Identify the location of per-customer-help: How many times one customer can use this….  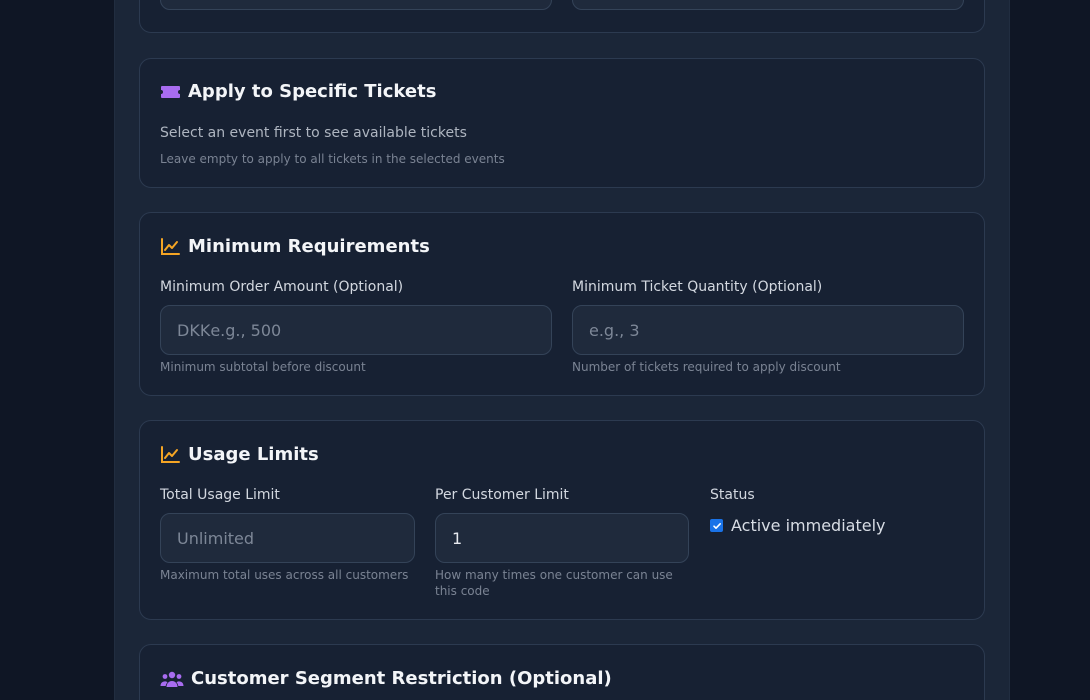
(554, 583).